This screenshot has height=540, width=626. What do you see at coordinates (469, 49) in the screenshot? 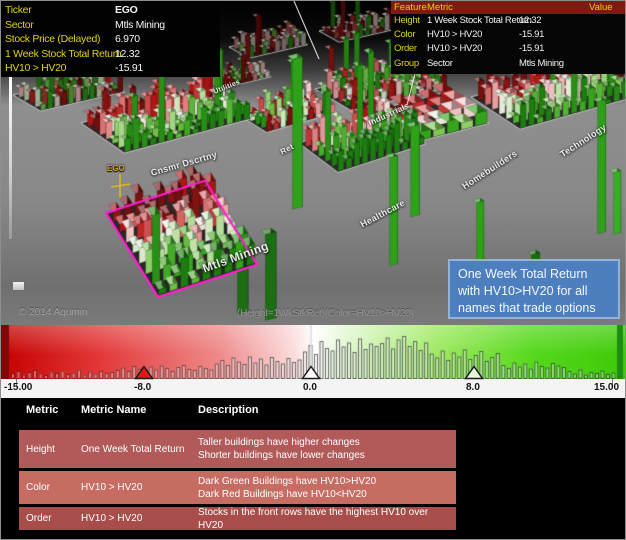
I see `feature-row-order: Order HV10 > HV20 -15.91` at bounding box center [469, 49].